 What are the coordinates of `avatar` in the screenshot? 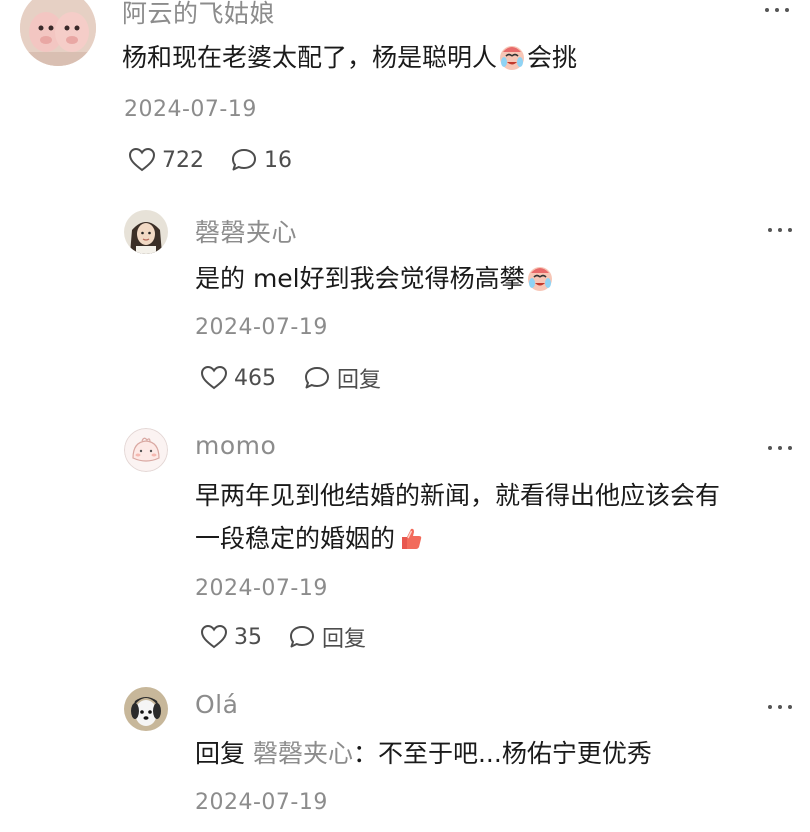 It's located at (146, 709).